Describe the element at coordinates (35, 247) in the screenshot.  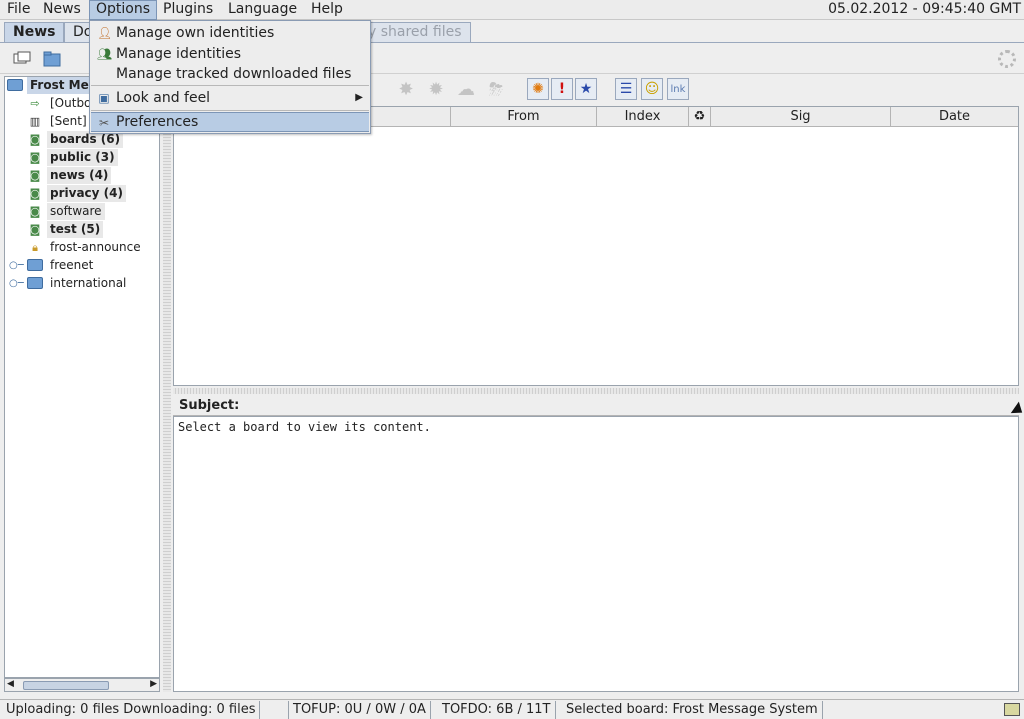
I see `lock-icon: 🔒︎` at that location.